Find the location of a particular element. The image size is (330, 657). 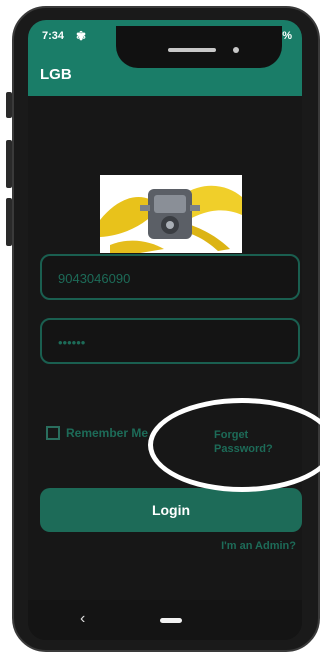

back-chevron-icon: ‹ is located at coordinates (82, 619).